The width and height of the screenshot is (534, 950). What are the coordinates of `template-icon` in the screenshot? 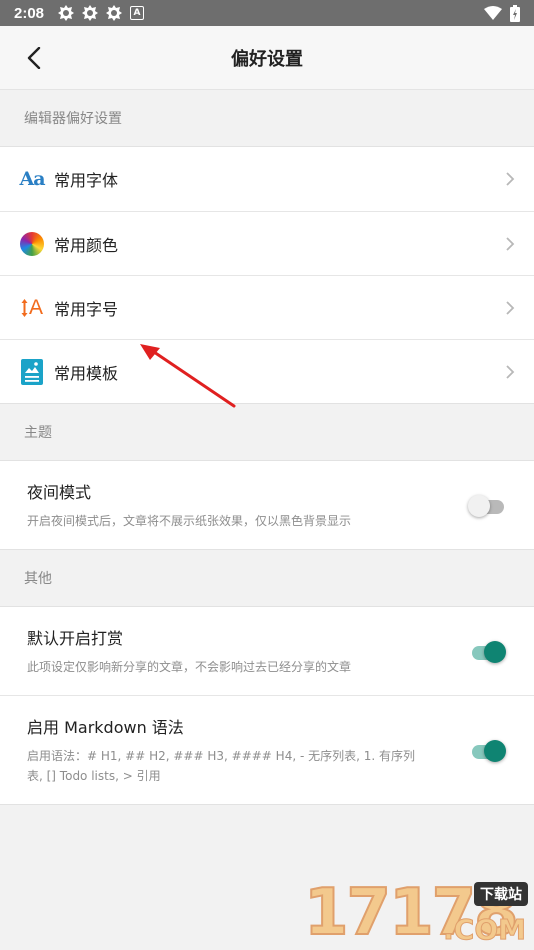 It's located at (32, 372).